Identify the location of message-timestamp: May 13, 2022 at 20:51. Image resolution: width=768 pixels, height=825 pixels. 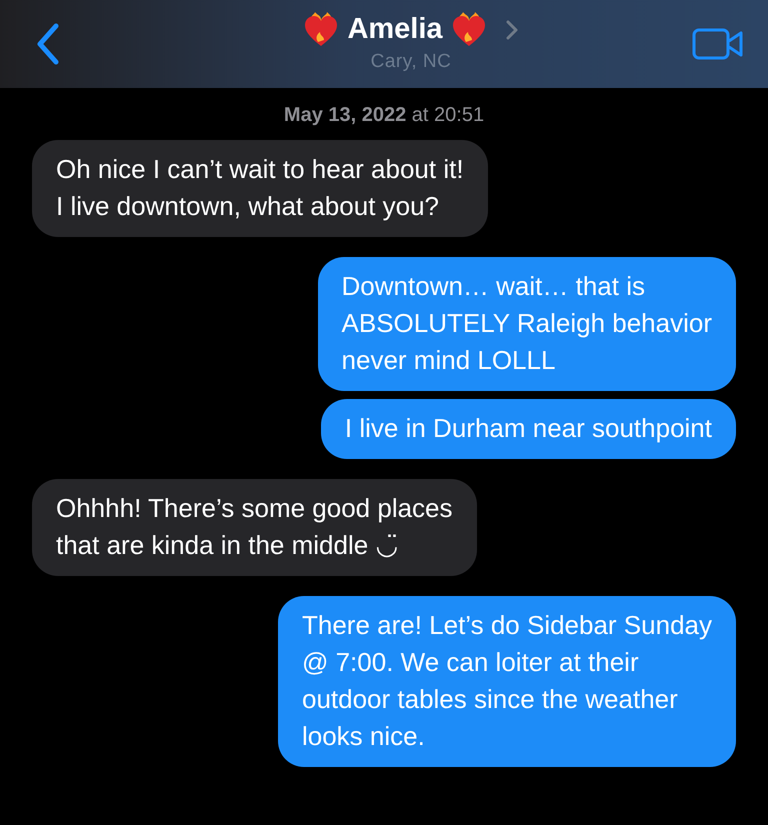
(384, 115).